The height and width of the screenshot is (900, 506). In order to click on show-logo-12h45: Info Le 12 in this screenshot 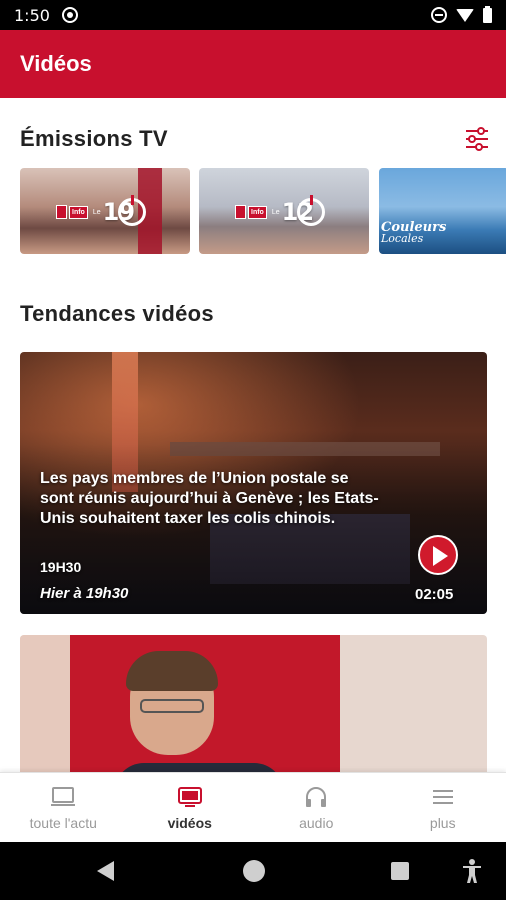, I will do `click(280, 210)`.